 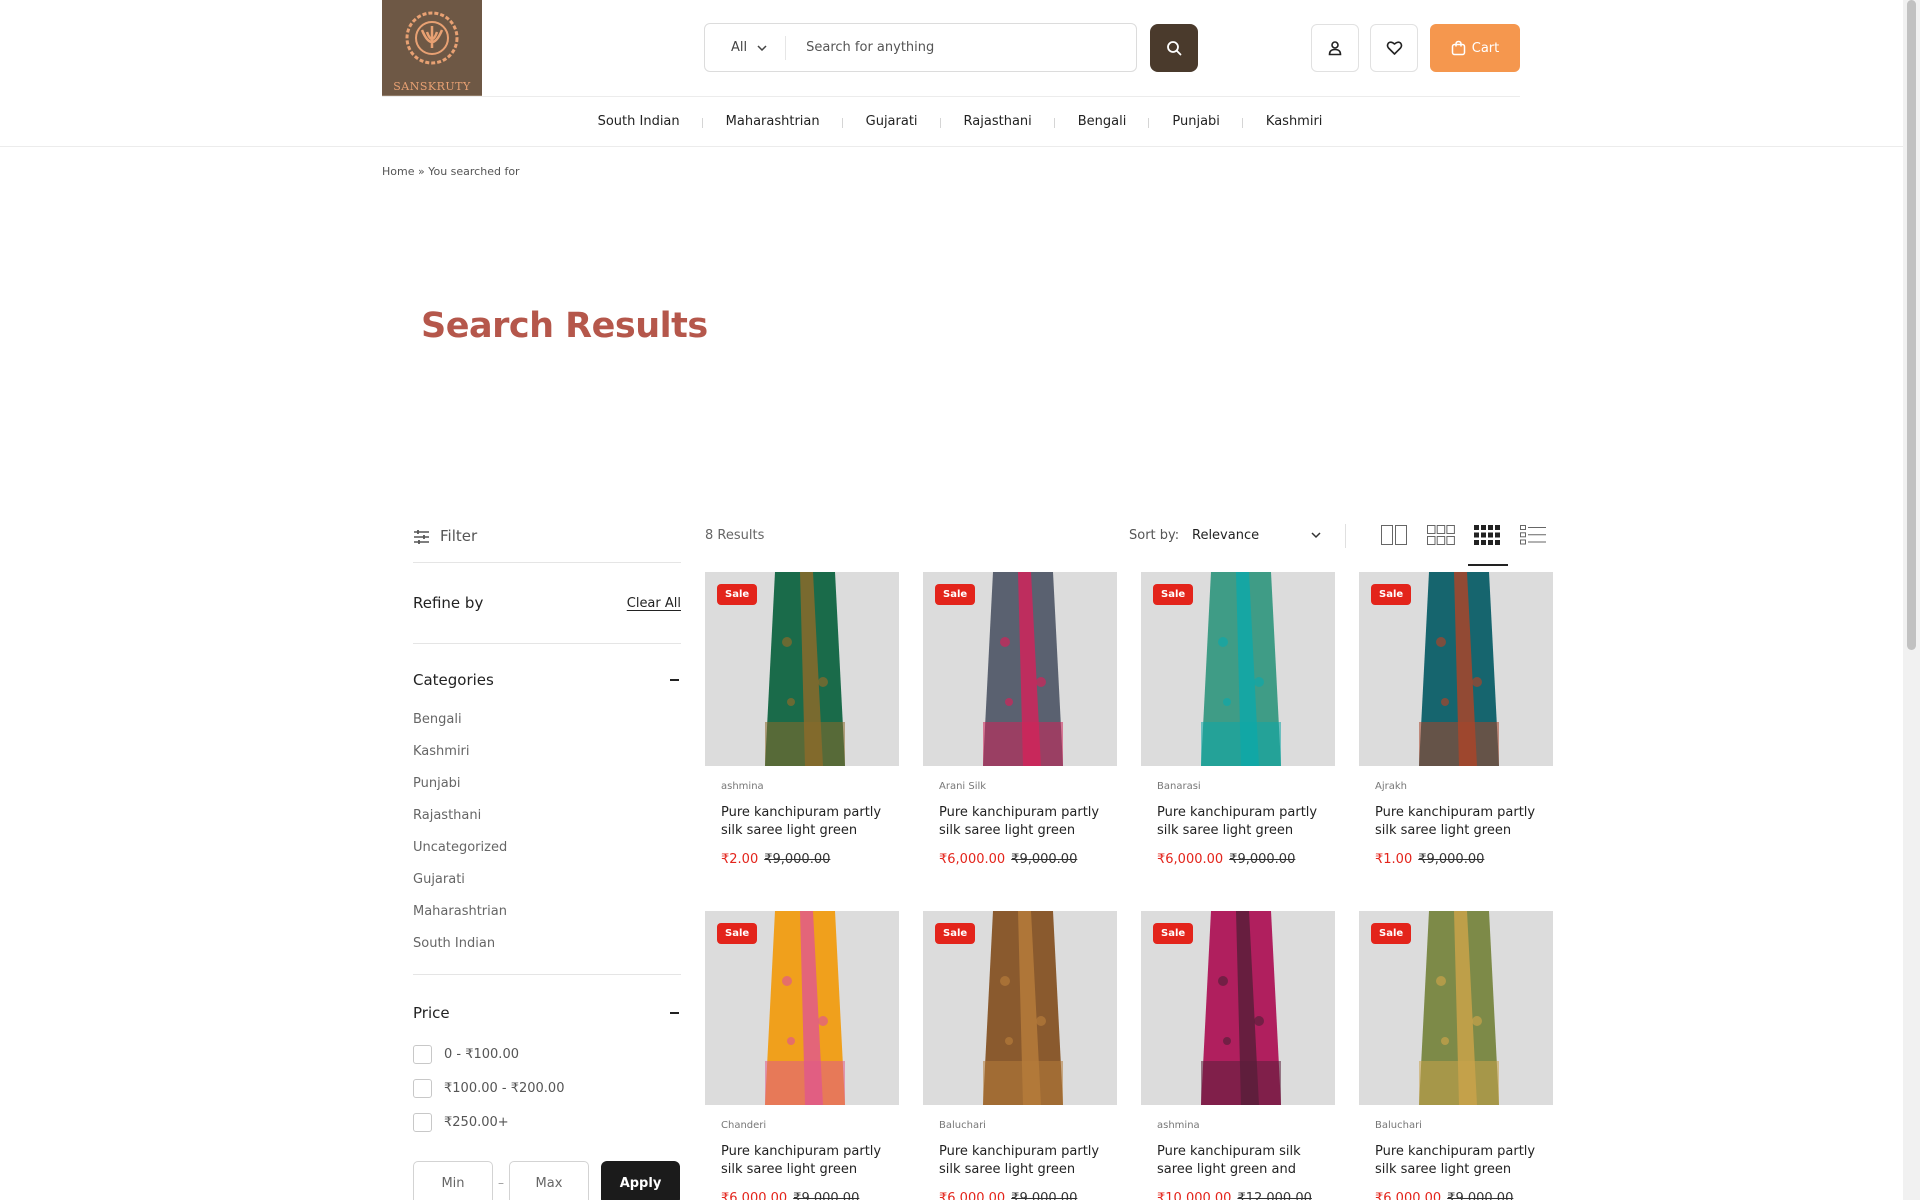 What do you see at coordinates (997, 121) in the screenshot?
I see `nav-item-rajasthani: Rajasthani` at bounding box center [997, 121].